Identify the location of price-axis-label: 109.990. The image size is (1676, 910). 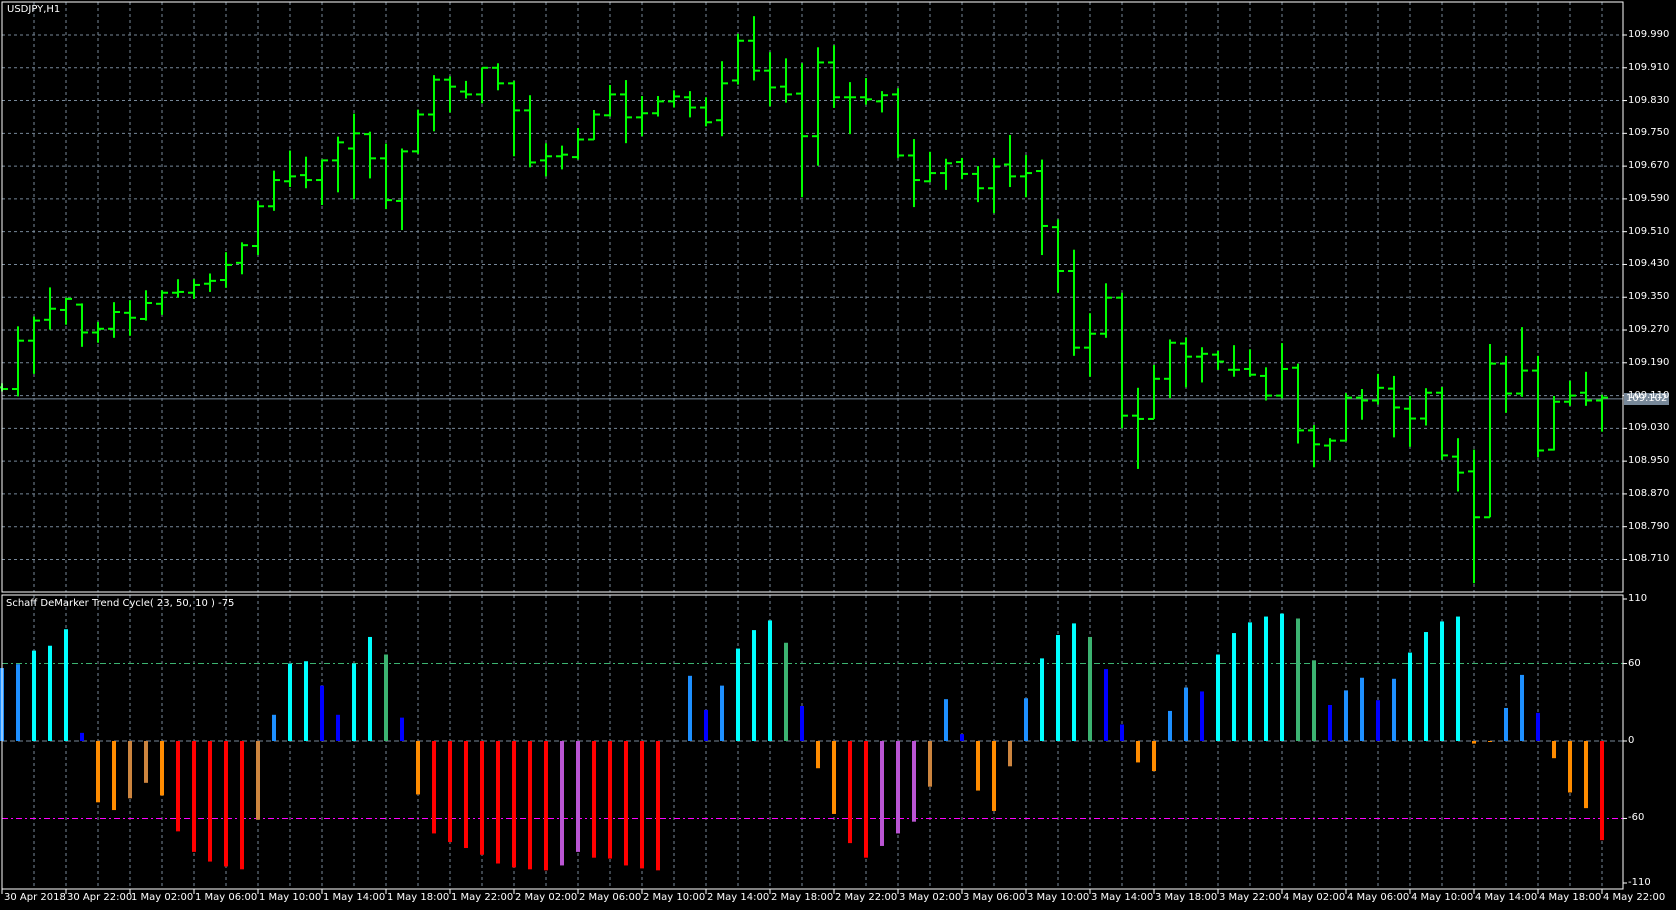
(1649, 34).